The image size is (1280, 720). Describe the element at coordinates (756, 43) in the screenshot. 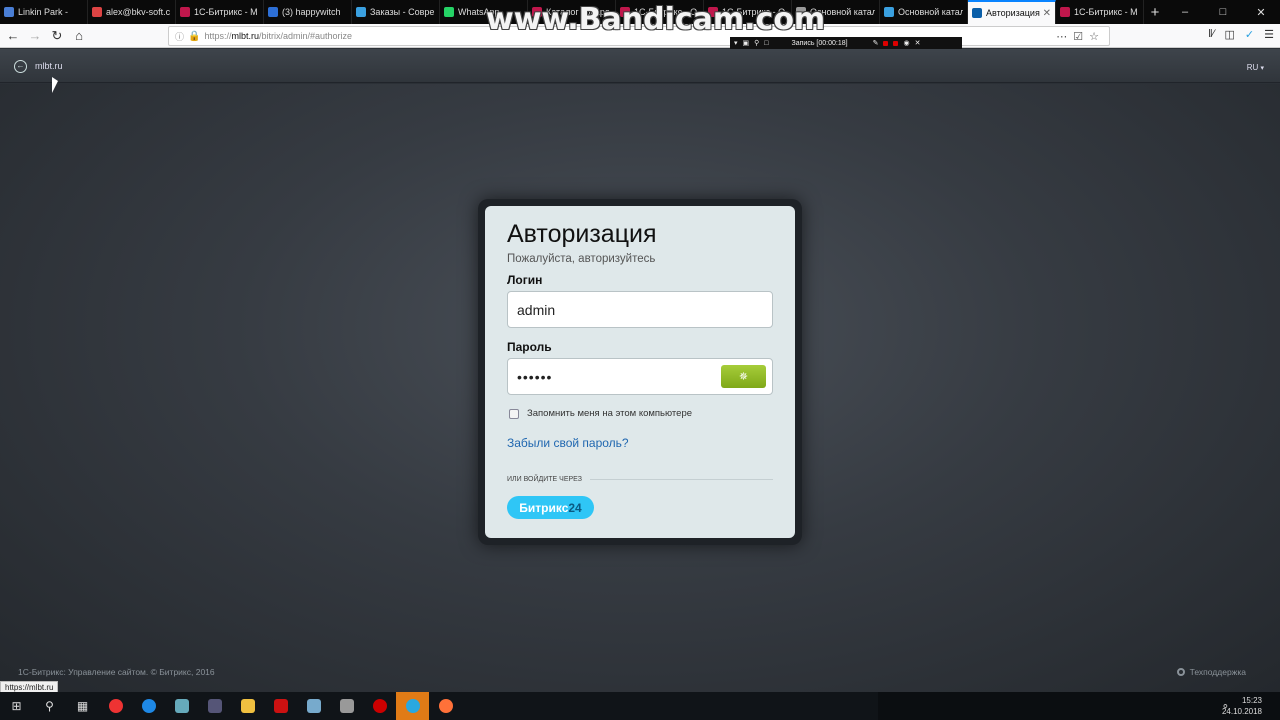

I see `zoom-icon: ⚲` at that location.